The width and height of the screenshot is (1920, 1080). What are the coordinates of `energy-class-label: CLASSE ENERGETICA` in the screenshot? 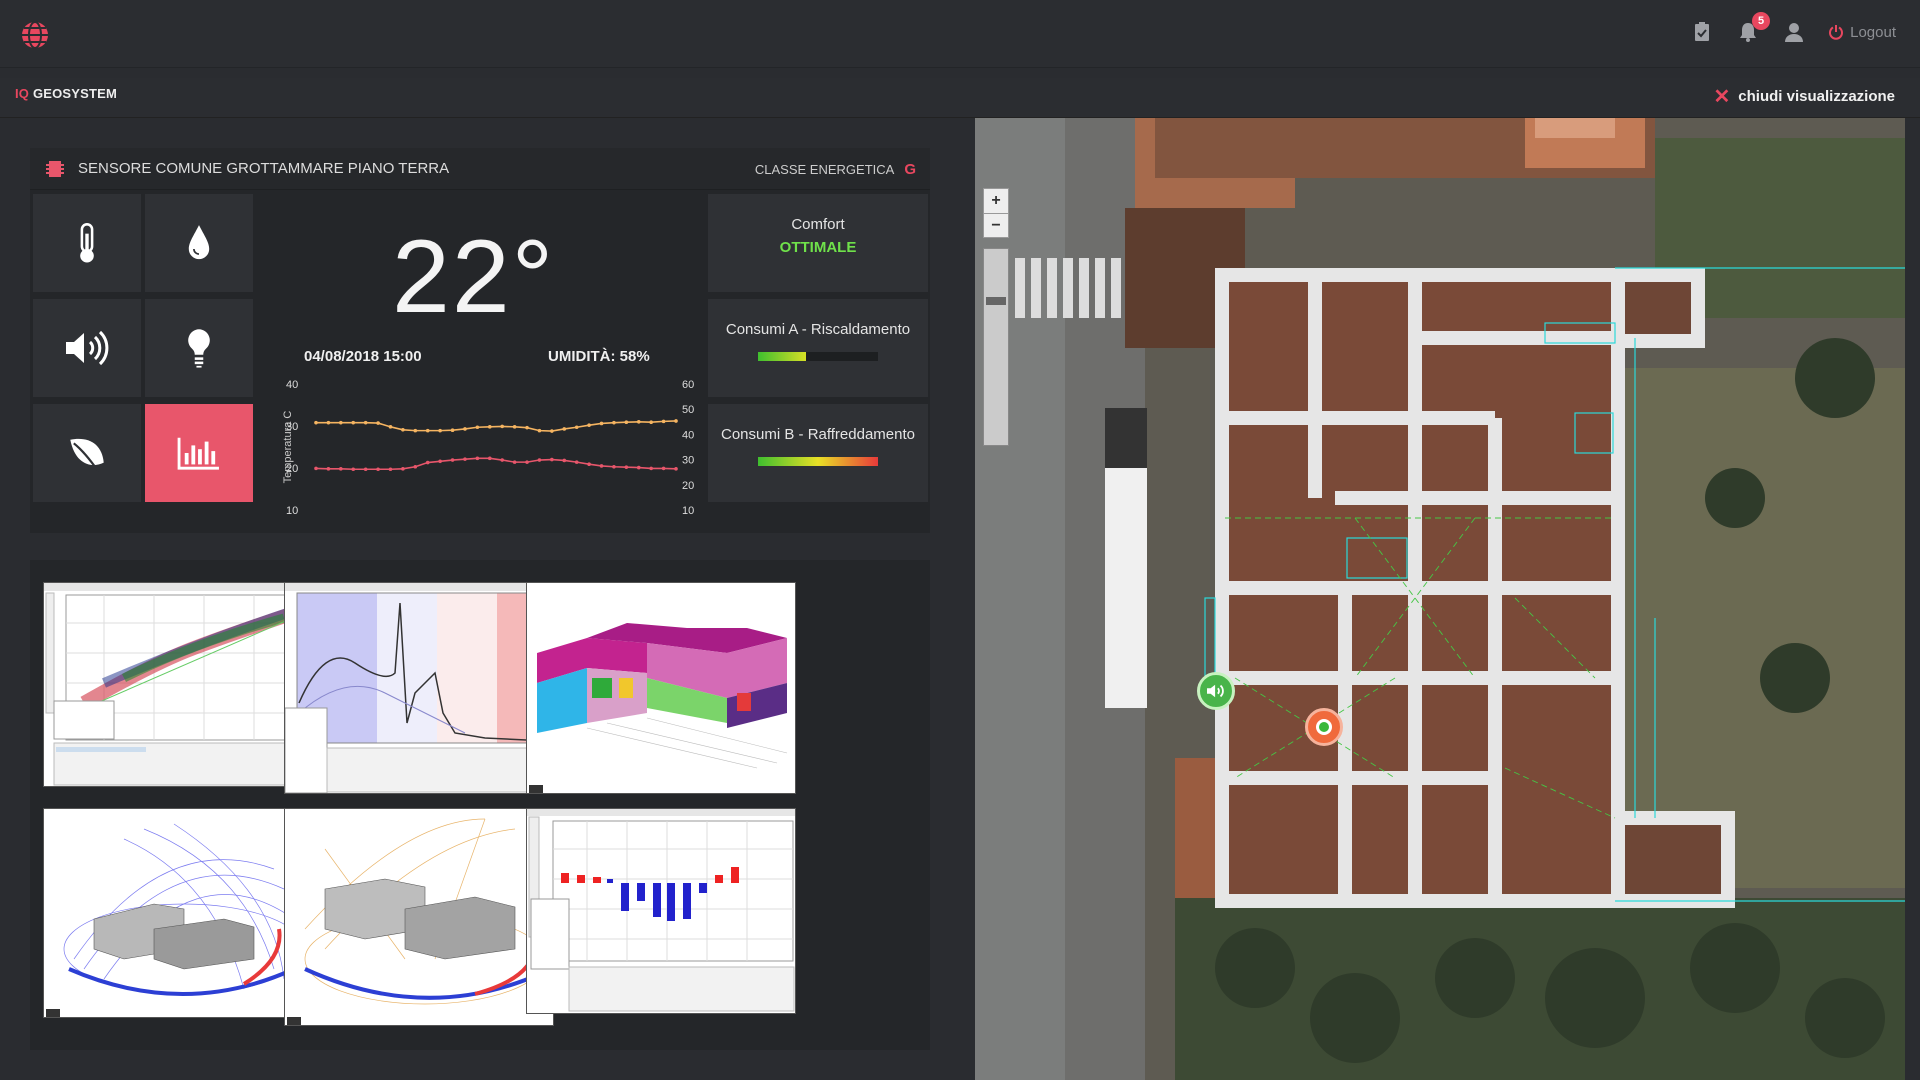 It's located at (824, 169).